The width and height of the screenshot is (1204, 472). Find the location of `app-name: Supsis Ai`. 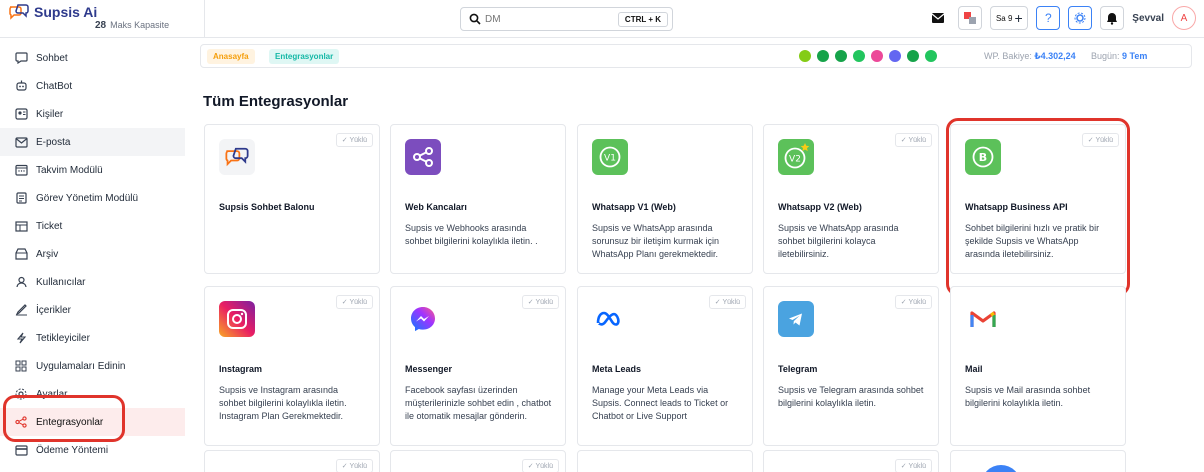

app-name: Supsis Ai is located at coordinates (66, 12).